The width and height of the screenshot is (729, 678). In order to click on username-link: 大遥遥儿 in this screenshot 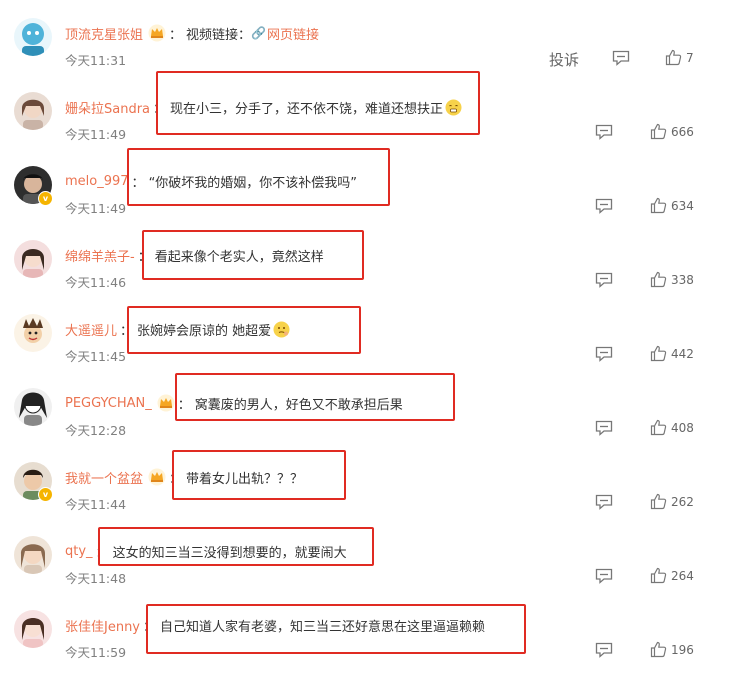, I will do `click(91, 329)`.